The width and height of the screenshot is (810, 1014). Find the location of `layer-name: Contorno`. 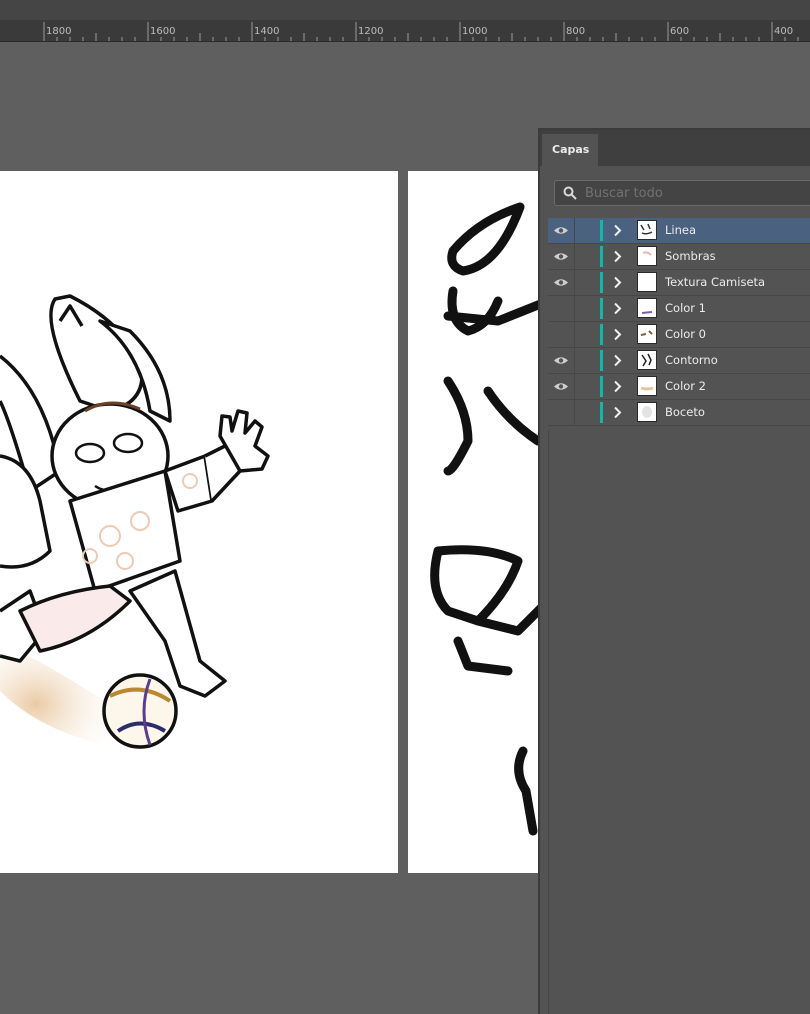

layer-name: Contorno is located at coordinates (691, 360).